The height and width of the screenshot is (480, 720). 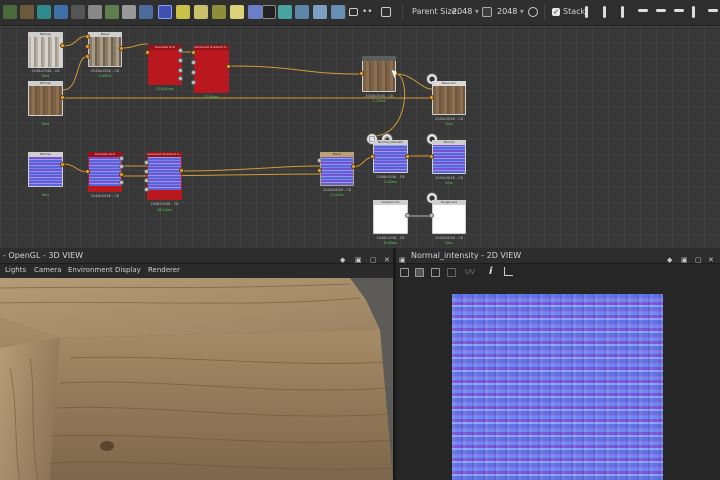 What do you see at coordinates (353, 12) in the screenshot?
I see `comment-icon` at bounding box center [353, 12].